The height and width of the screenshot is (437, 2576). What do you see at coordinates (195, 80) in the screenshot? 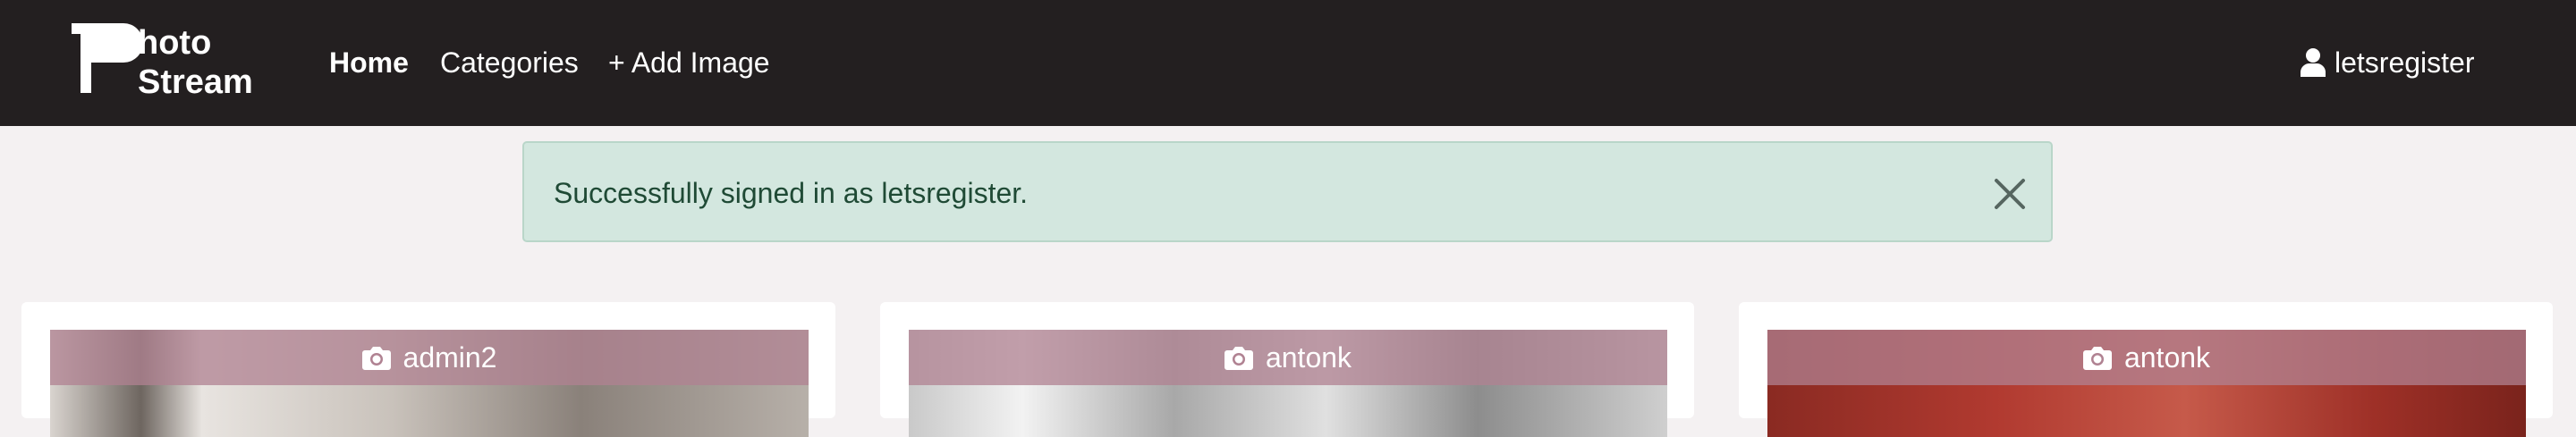
I see `svg-text: Stream` at bounding box center [195, 80].